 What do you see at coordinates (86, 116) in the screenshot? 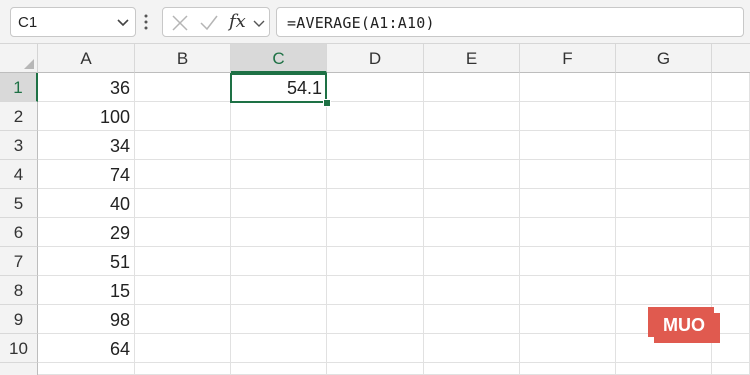
I see `cell-a2: 100` at bounding box center [86, 116].